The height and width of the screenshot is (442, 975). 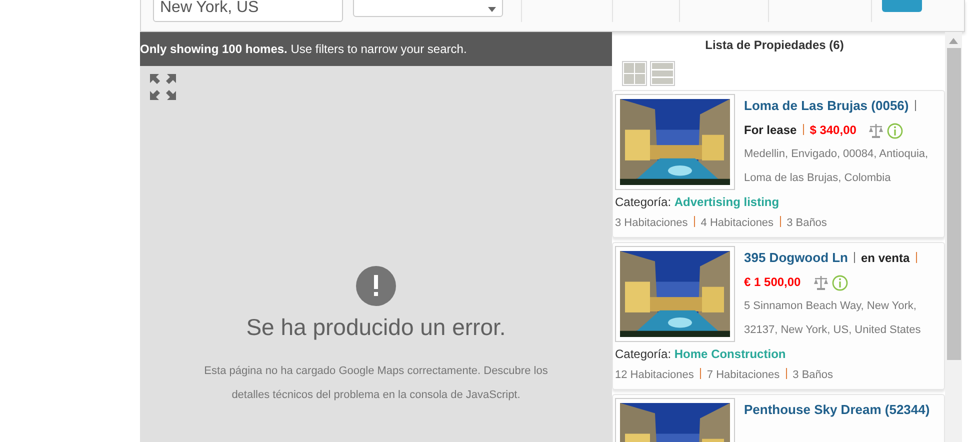 What do you see at coordinates (737, 223) in the screenshot?
I see `feature-text: 4 Habitaciones` at bounding box center [737, 223].